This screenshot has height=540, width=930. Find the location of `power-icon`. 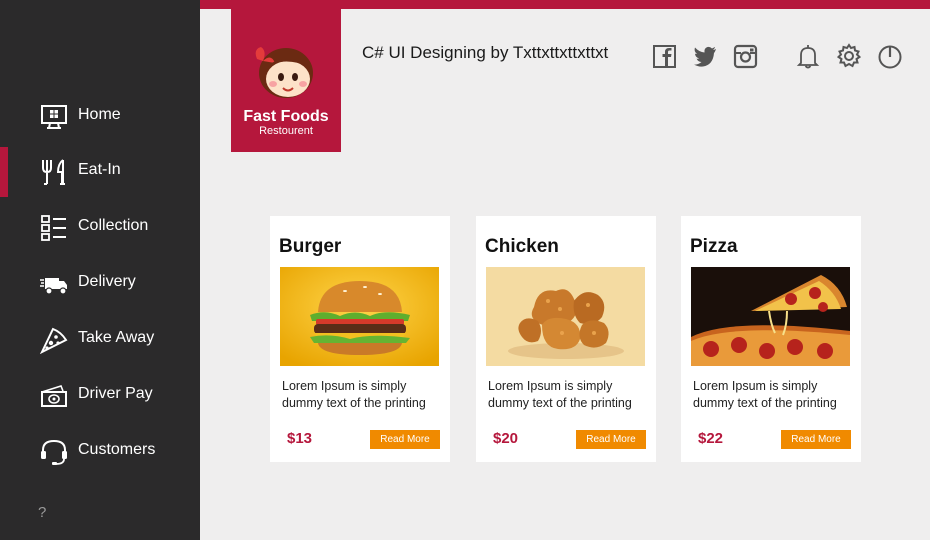

power-icon is located at coordinates (890, 56).